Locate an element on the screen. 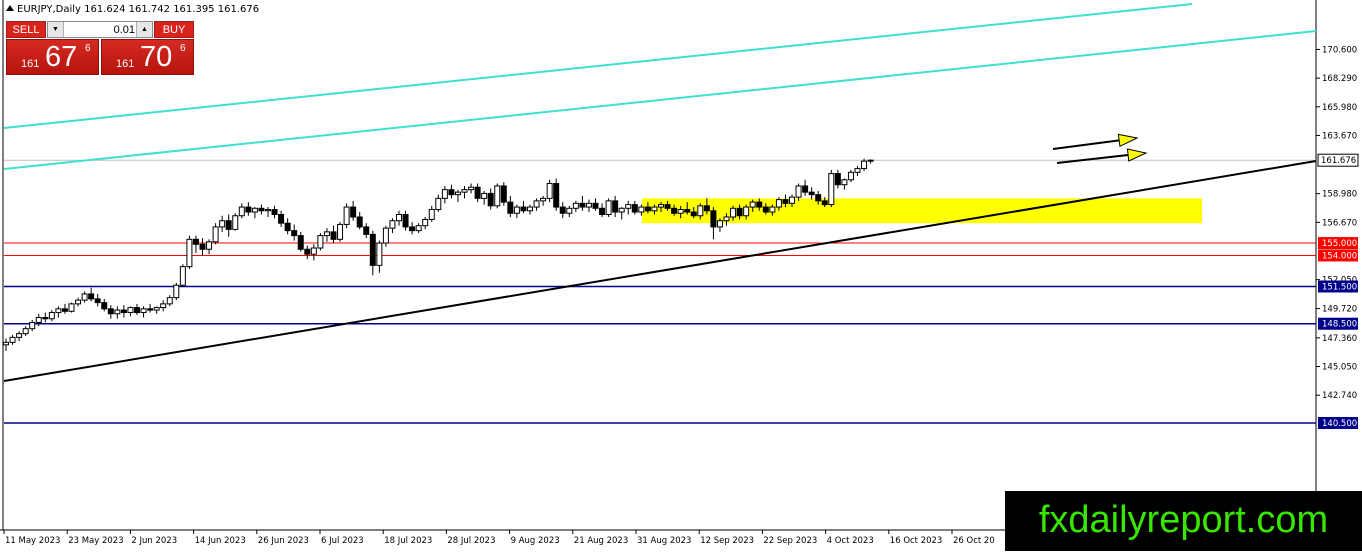 The image size is (1362, 556). time-tick-label: 14 Jun 2023 is located at coordinates (220, 541).